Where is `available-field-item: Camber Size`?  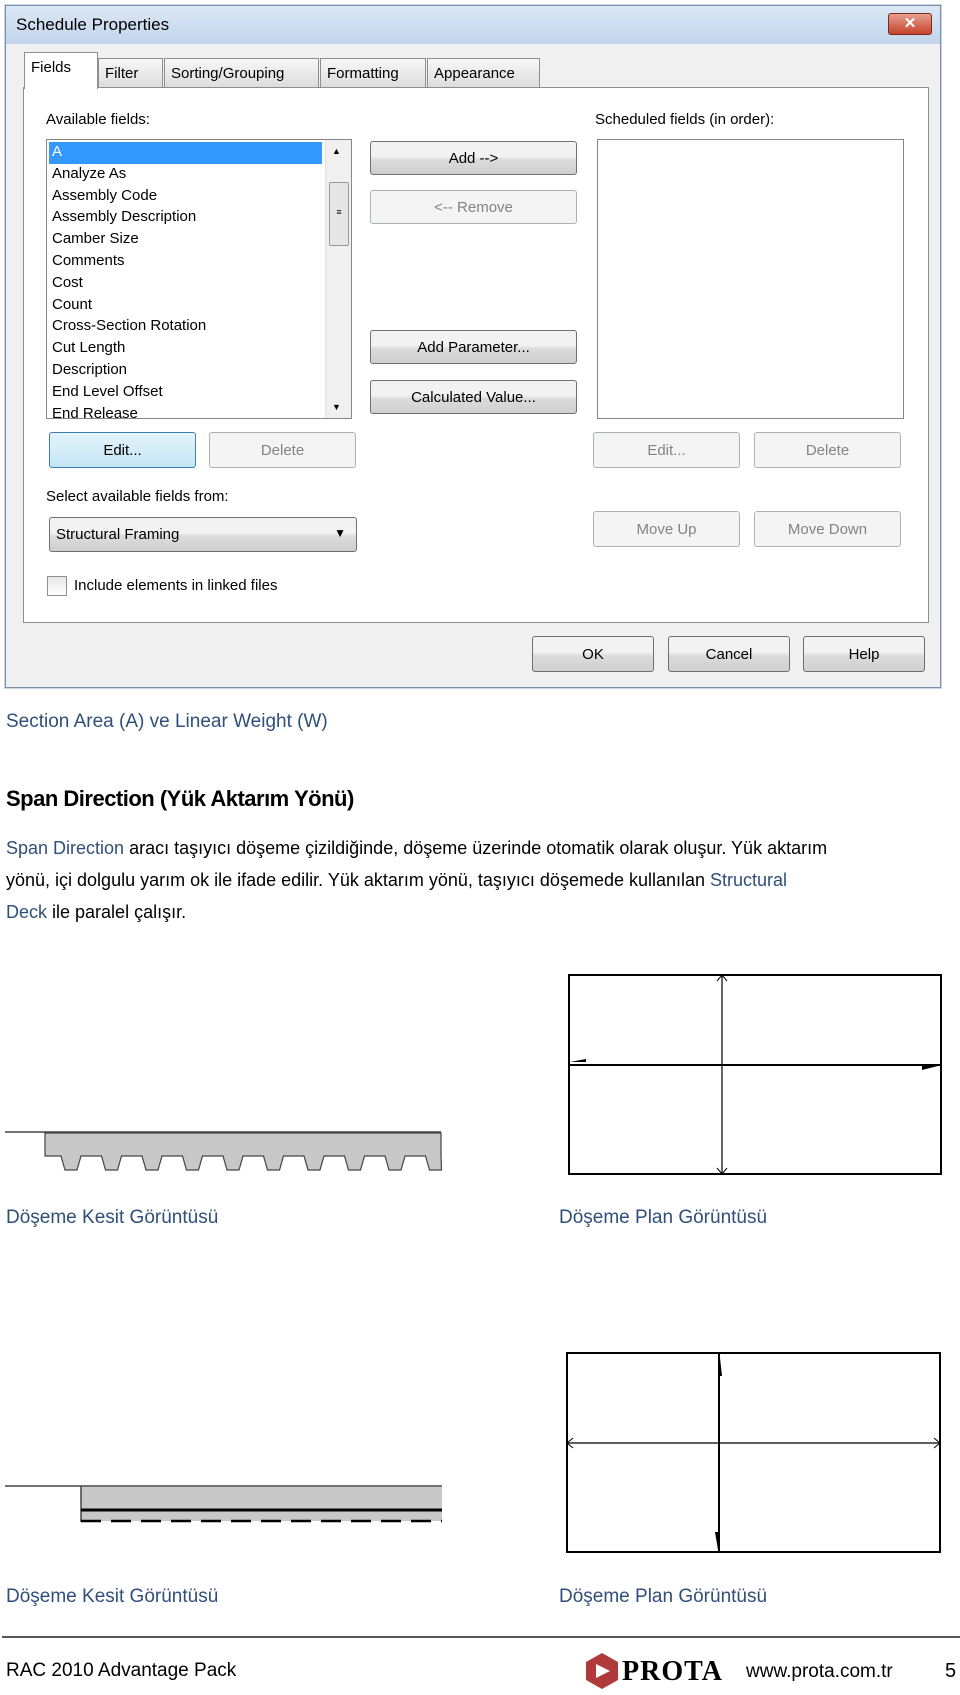 available-field-item: Camber Size is located at coordinates (185, 240).